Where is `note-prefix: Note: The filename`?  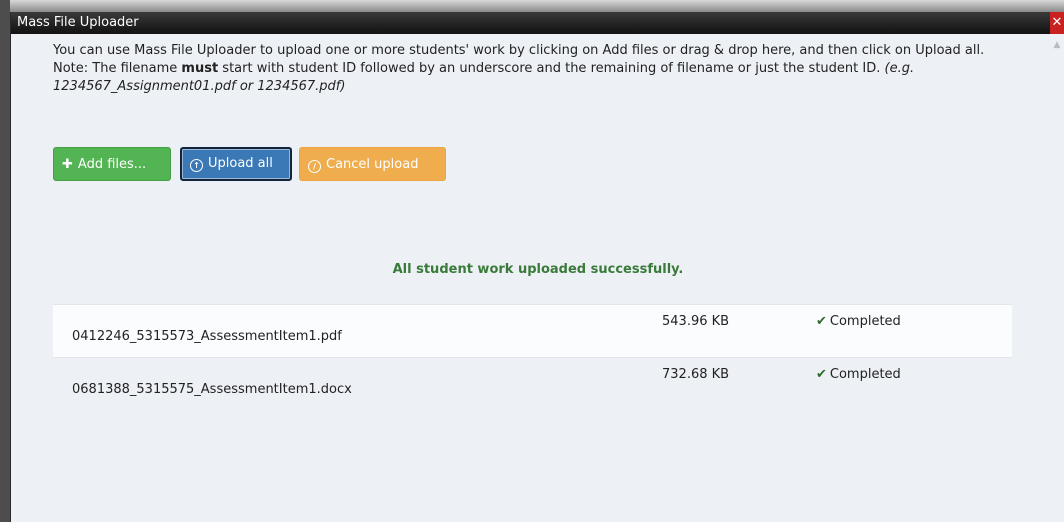
note-prefix: Note: The filename is located at coordinates (117, 68).